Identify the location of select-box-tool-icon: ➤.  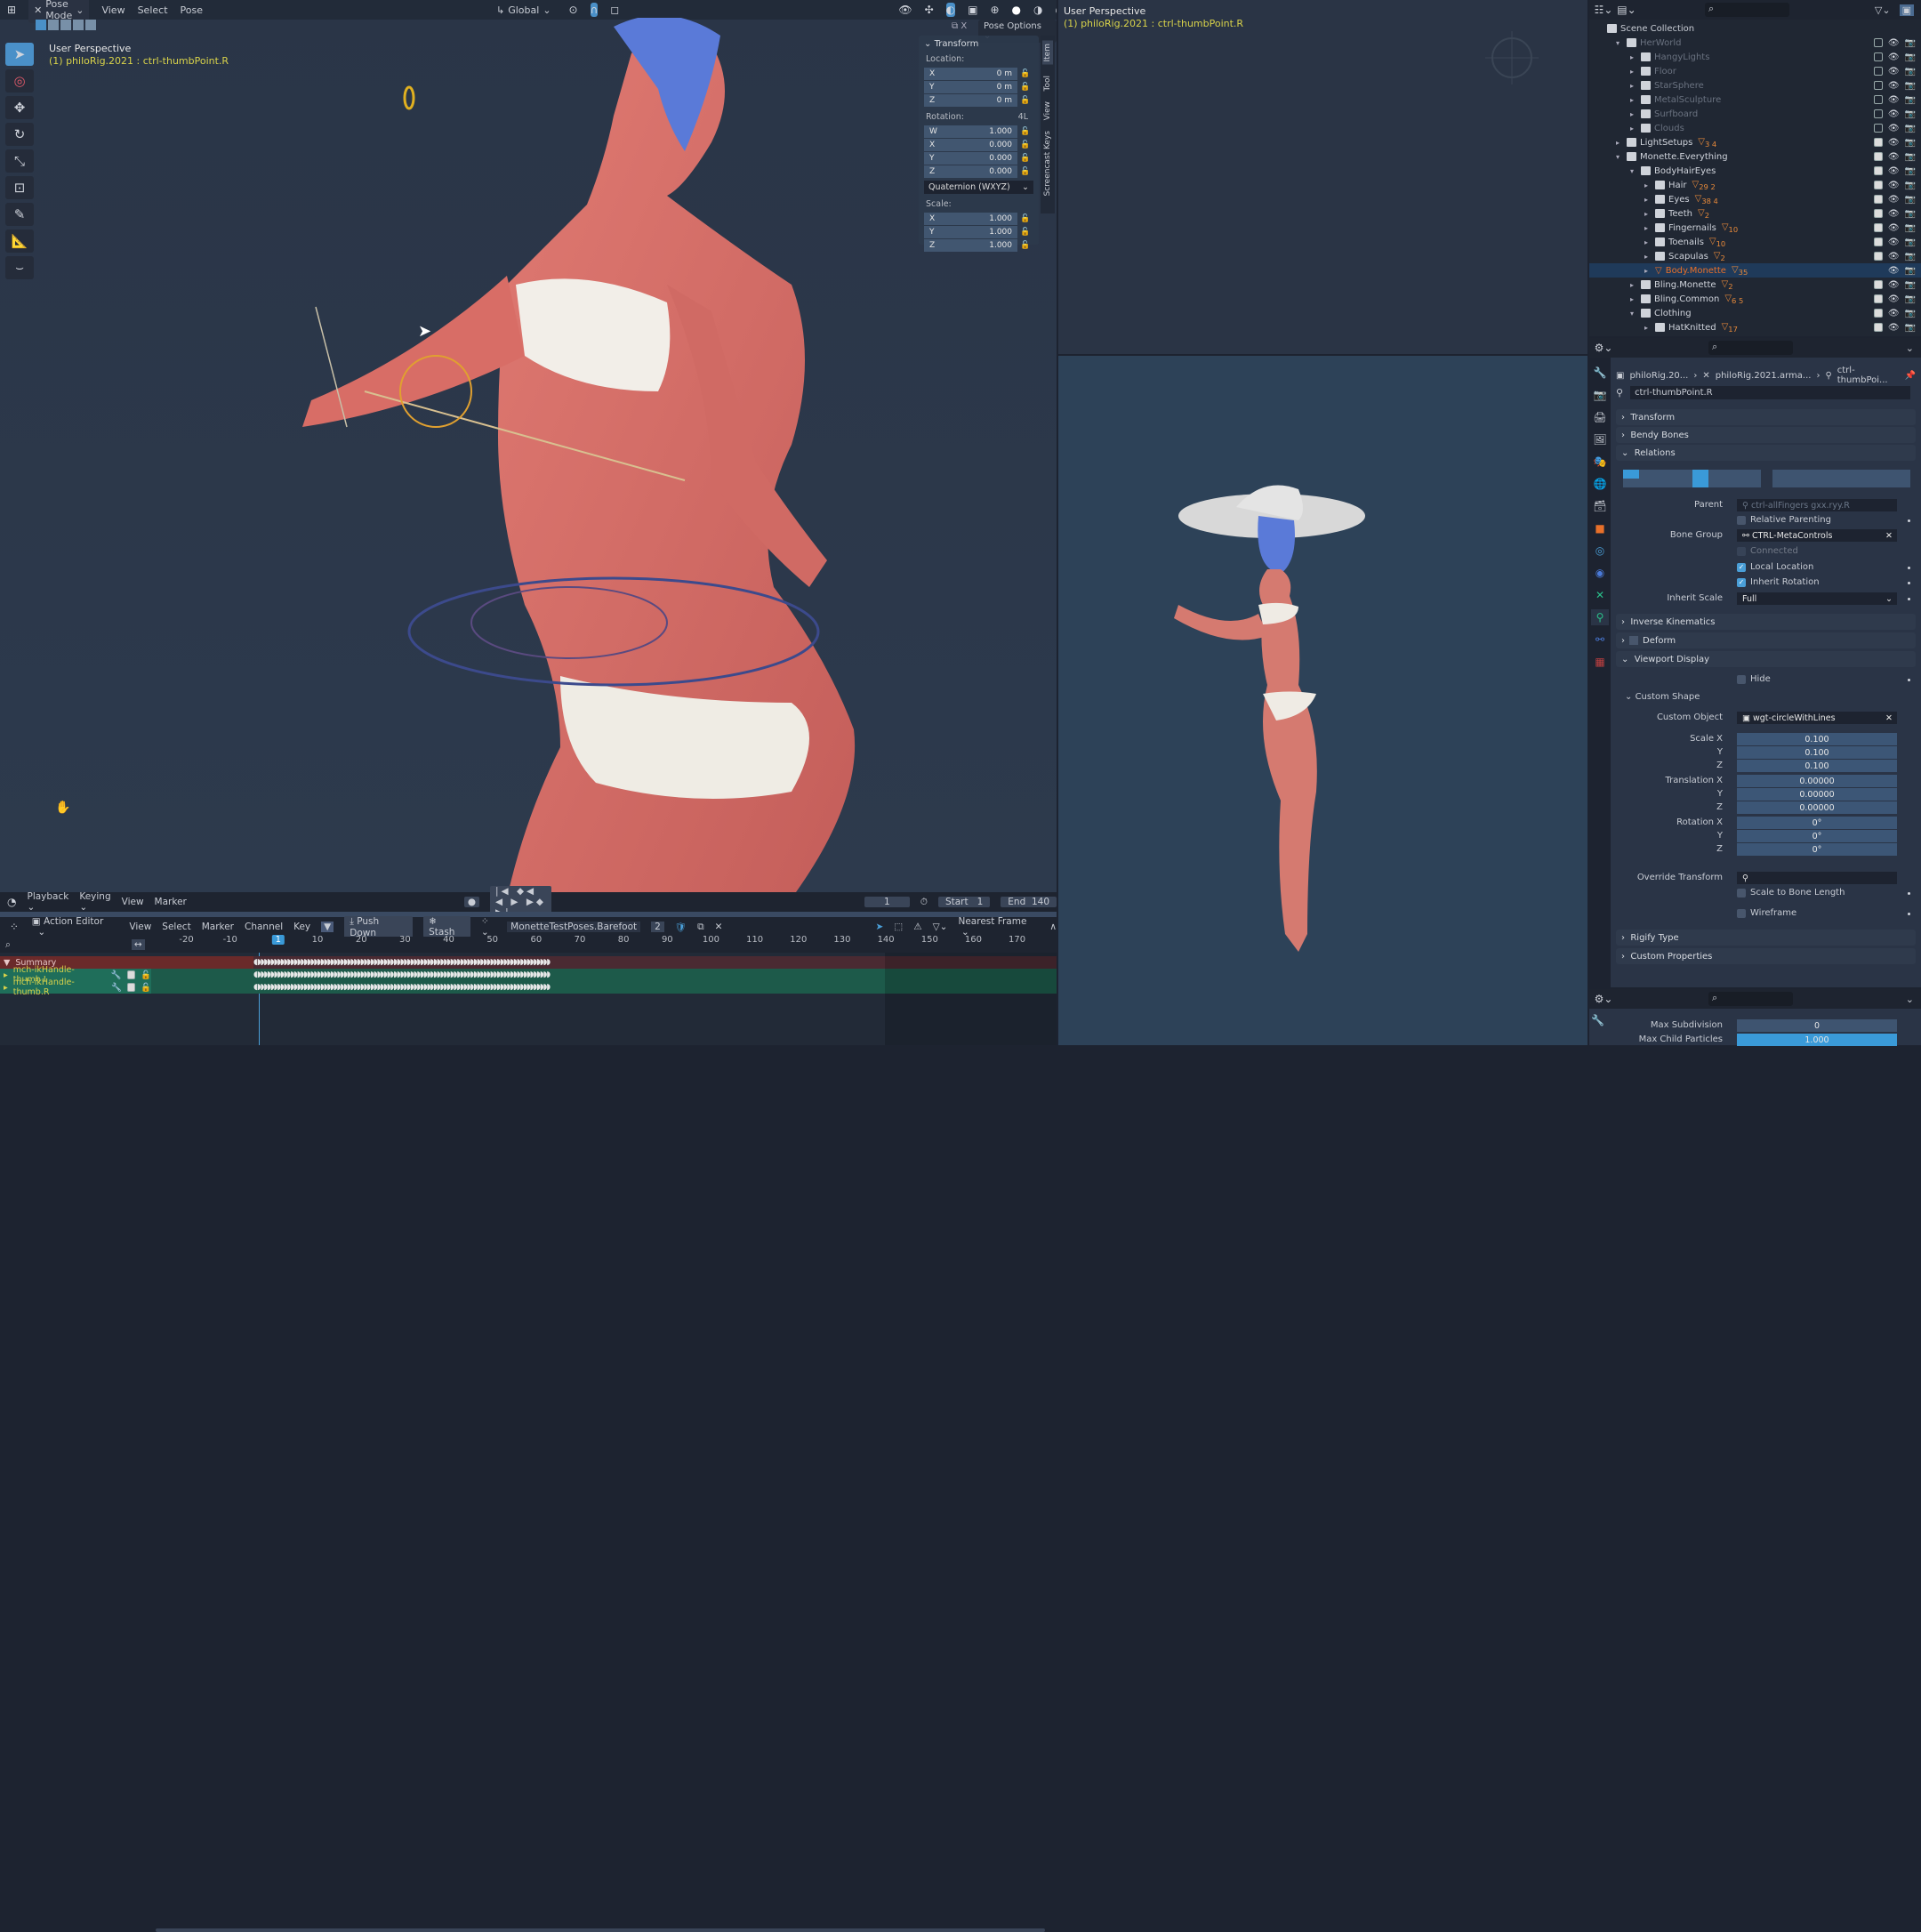
(19, 54).